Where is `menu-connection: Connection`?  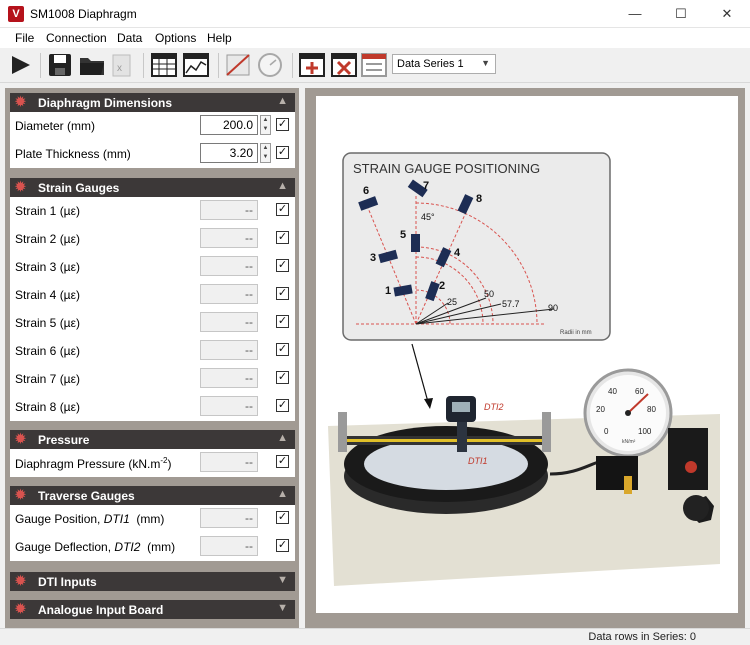
menu-connection: Connection is located at coordinates (76, 38).